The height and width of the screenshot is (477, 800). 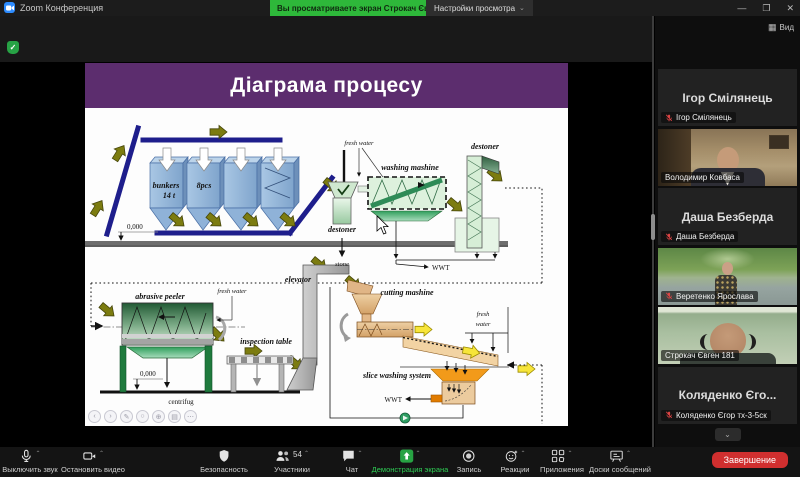 What do you see at coordinates (700, 355) in the screenshot?
I see `participant-label: Строкач Євген 181` at bounding box center [700, 355].